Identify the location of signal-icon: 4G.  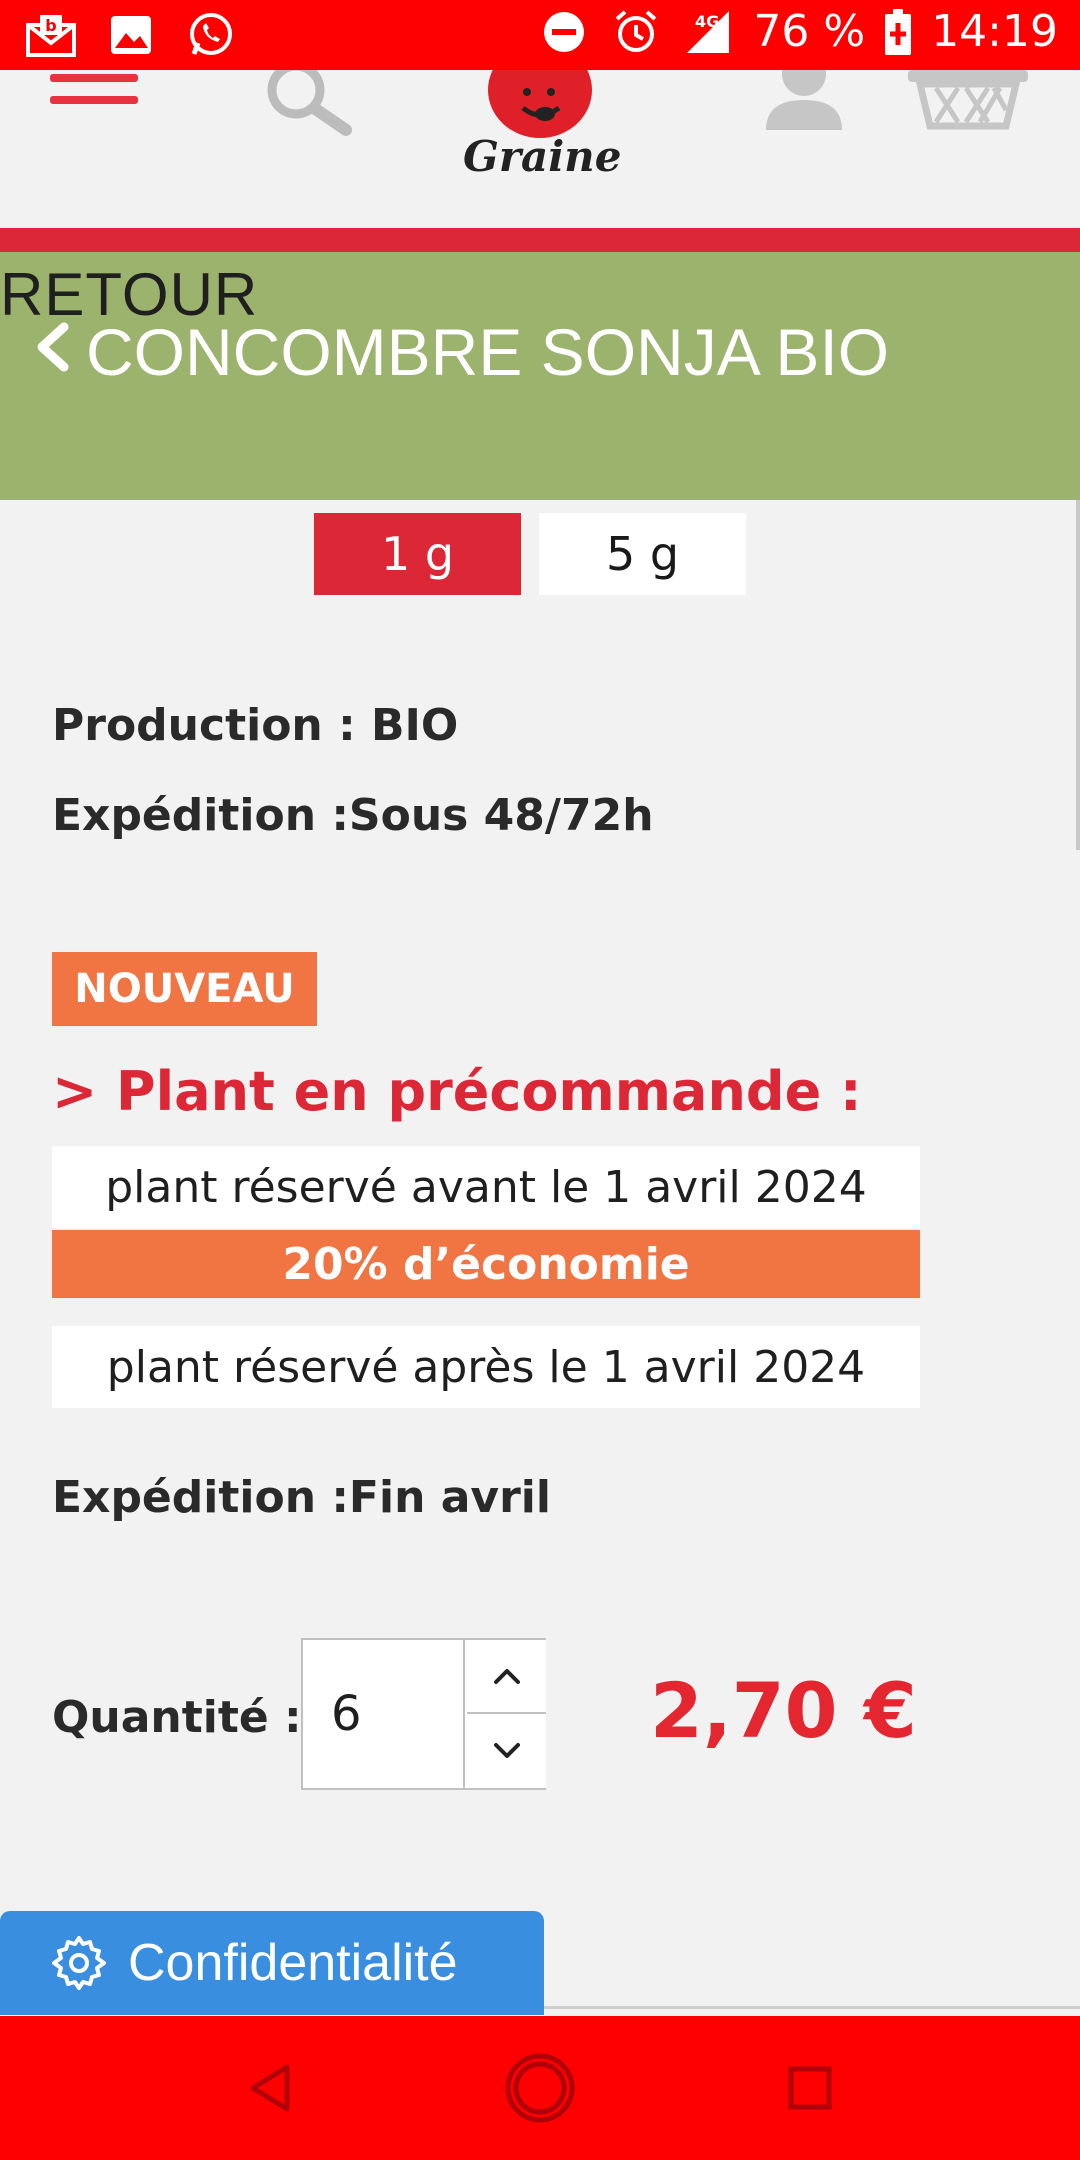
(708, 32).